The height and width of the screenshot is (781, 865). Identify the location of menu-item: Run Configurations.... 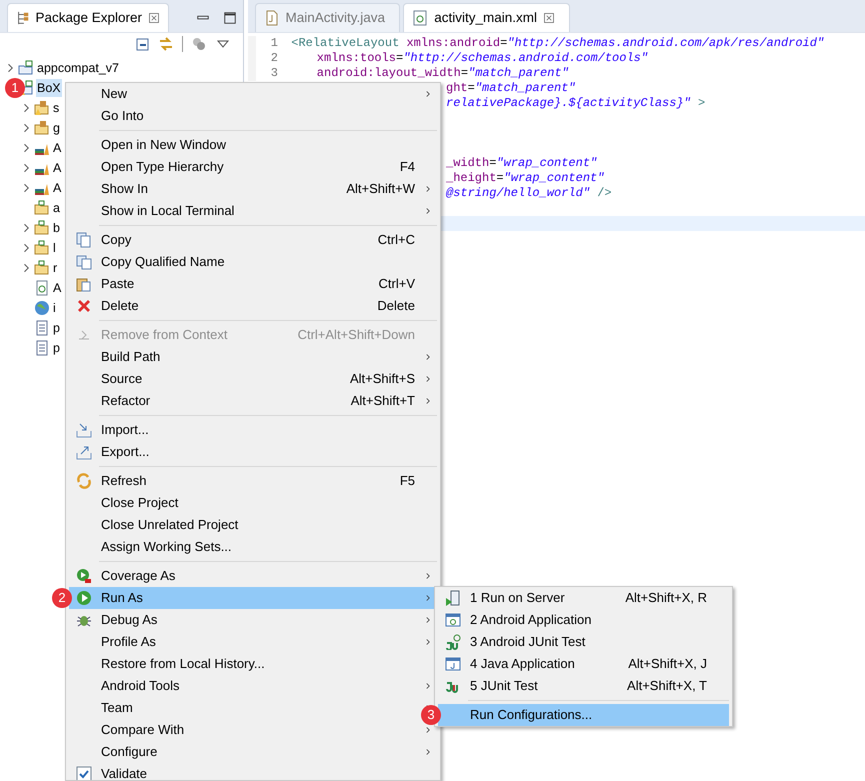
(583, 715).